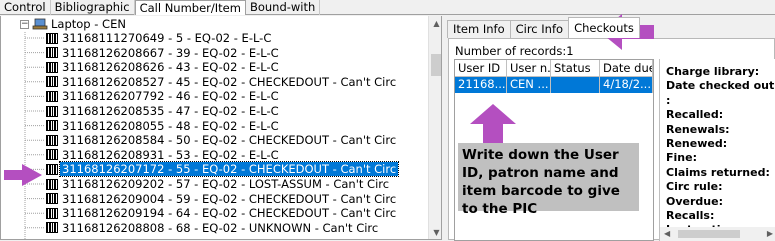 Image resolution: width=775 pixels, height=241 pixels. I want to click on collapse-icon: −, so click(24, 24).